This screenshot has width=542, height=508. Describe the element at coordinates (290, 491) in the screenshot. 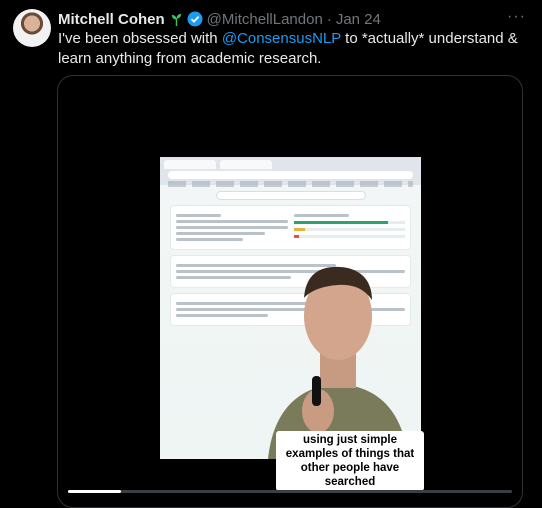

I see `video-progress-bar` at that location.